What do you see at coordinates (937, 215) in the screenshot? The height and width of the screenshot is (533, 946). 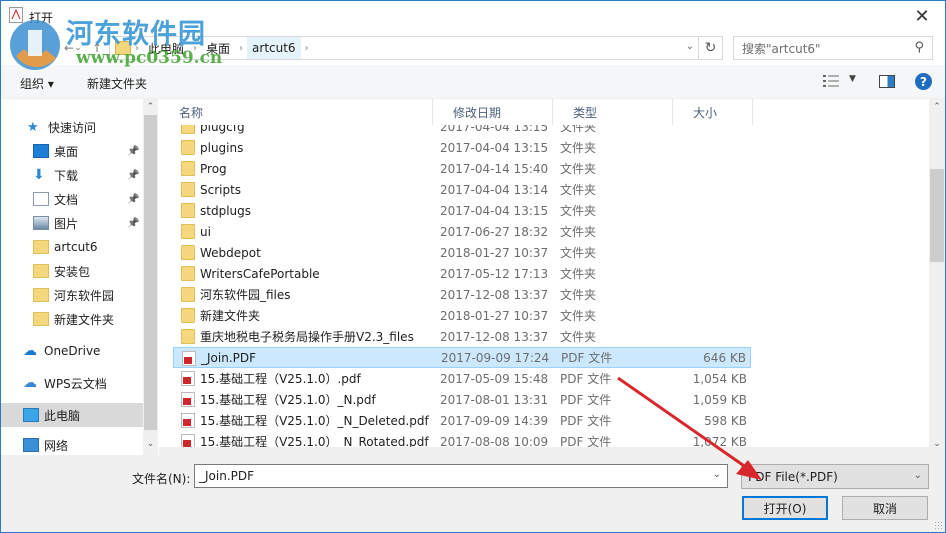 I see `list-scroll-thumb` at bounding box center [937, 215].